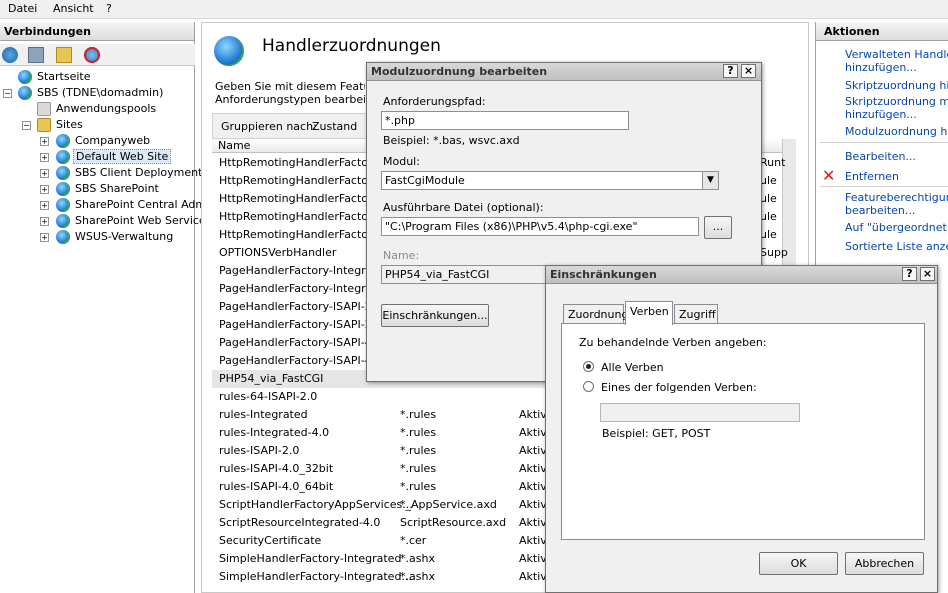 This screenshot has height=593, width=948. I want to click on tab-access: Zugriff, so click(696, 314).